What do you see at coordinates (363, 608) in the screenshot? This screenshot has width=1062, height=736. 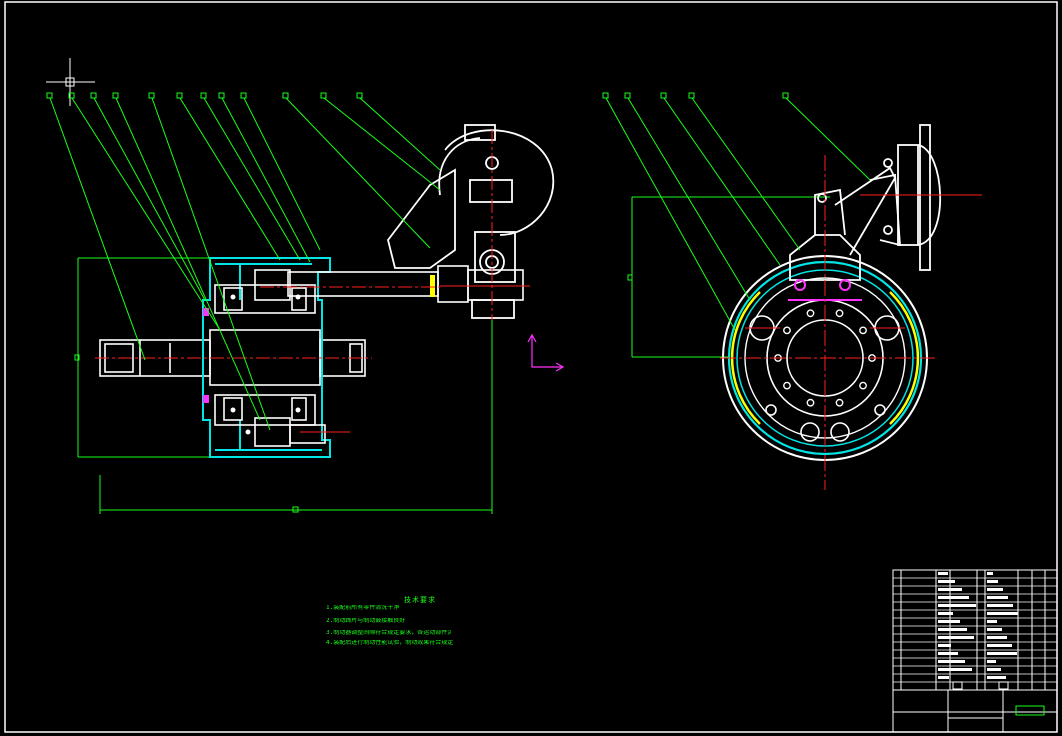 I see `note-line-1: 1.装配前所有零件清洗干净` at bounding box center [363, 608].